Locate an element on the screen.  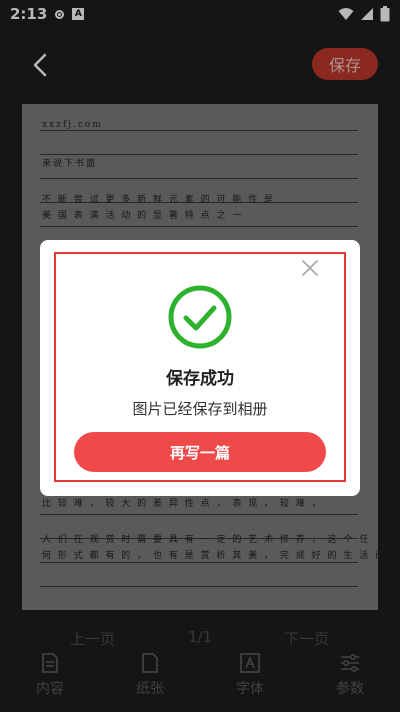
close-icon is located at coordinates (310, 268).